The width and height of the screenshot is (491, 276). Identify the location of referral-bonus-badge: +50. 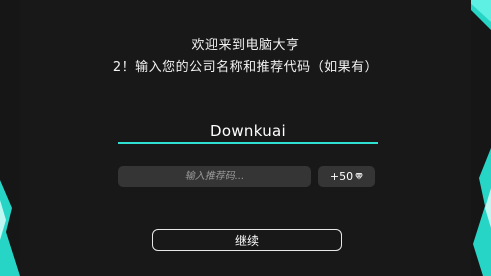
(346, 176).